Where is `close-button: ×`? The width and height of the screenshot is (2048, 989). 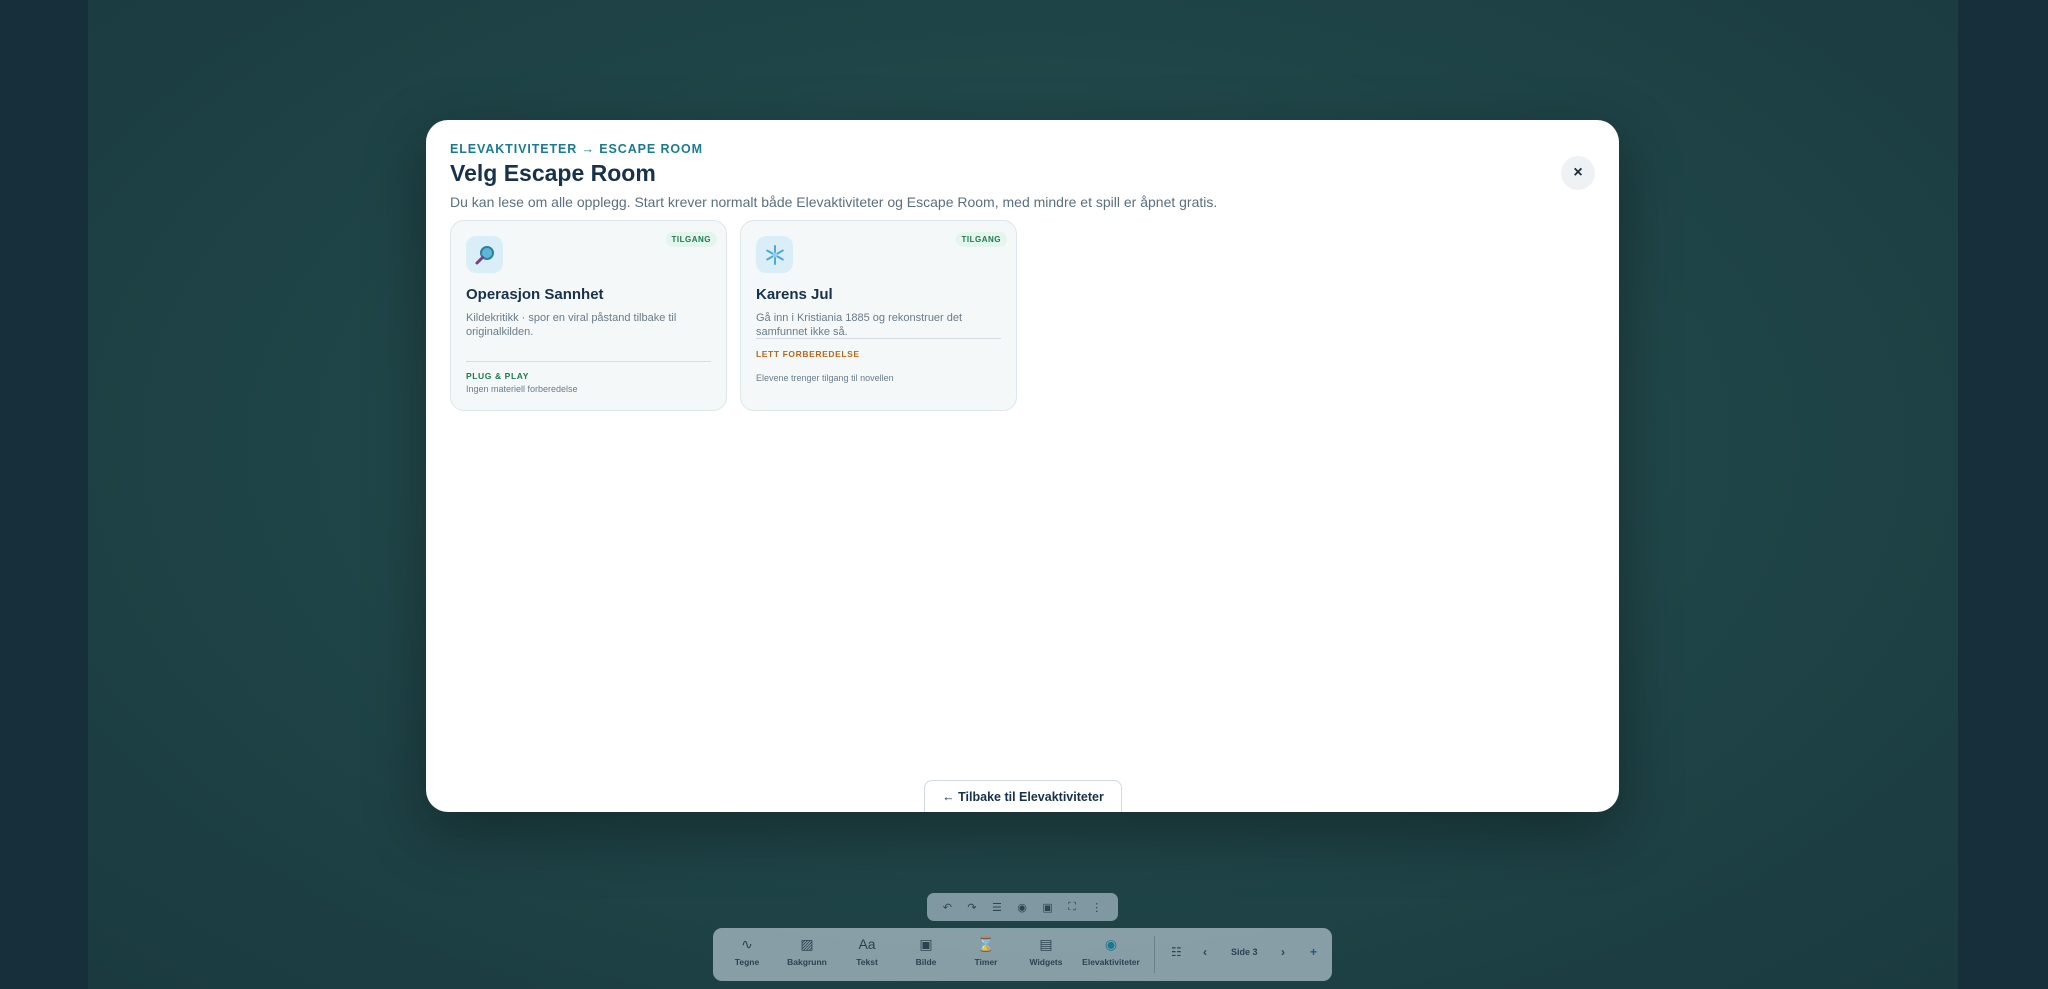 close-button: × is located at coordinates (1578, 173).